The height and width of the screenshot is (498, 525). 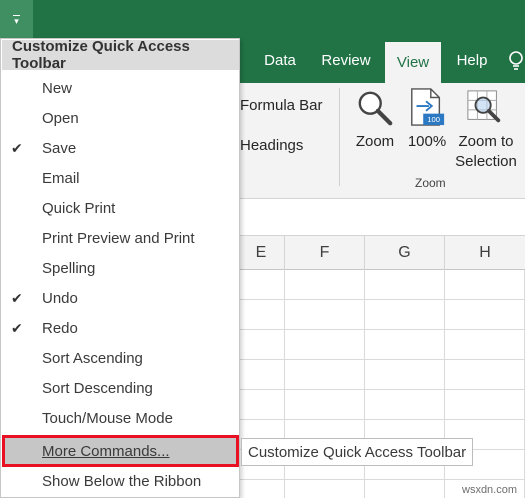 I want to click on menu-item-print-preview: Print Preview and Print, so click(x=120, y=238).